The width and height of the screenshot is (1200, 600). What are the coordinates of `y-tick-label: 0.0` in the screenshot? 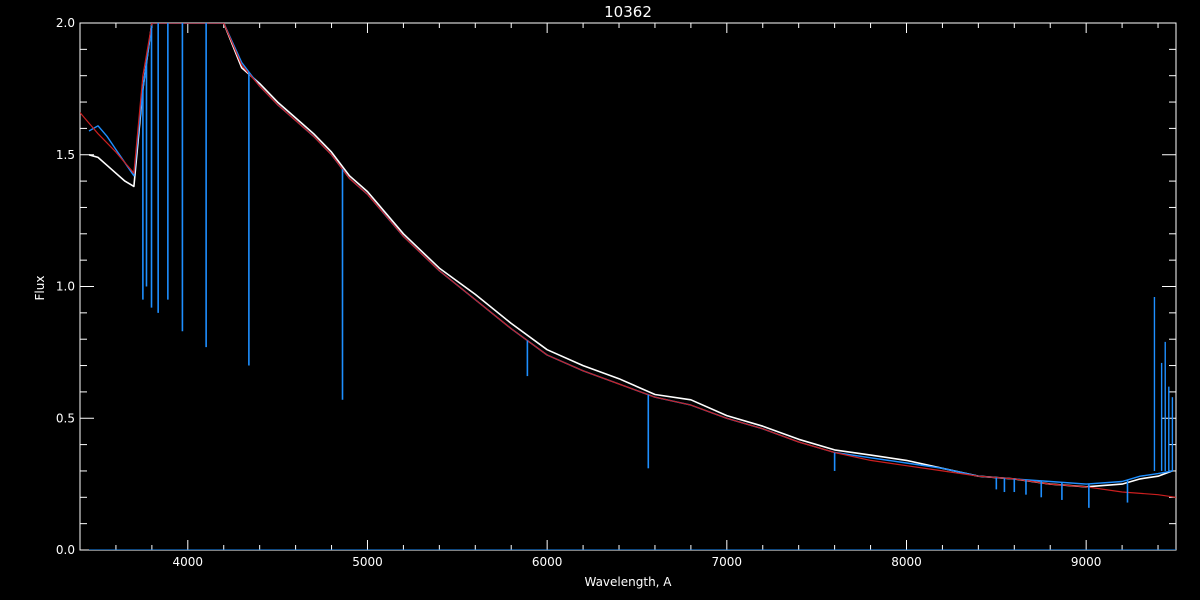 It's located at (65, 550).